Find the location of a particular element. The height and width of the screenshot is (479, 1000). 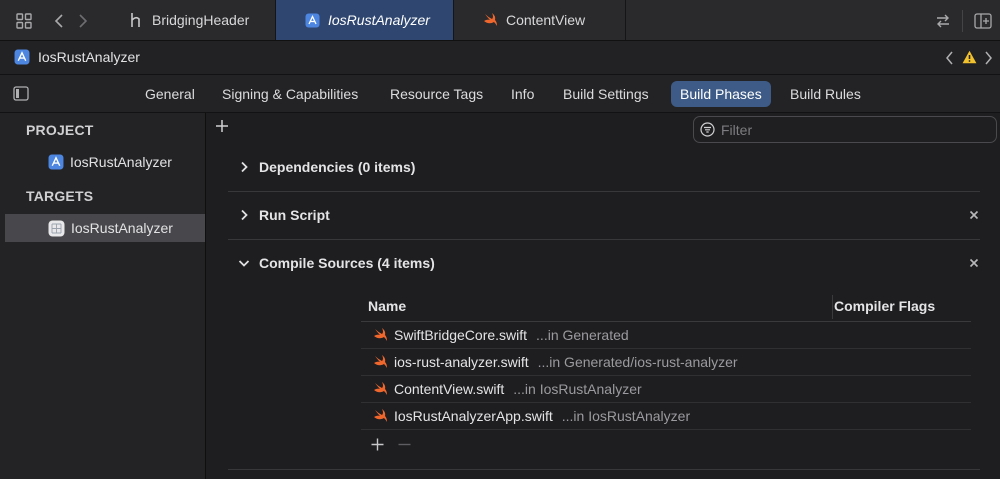

sidebar-toggle-icon is located at coordinates (21, 93).